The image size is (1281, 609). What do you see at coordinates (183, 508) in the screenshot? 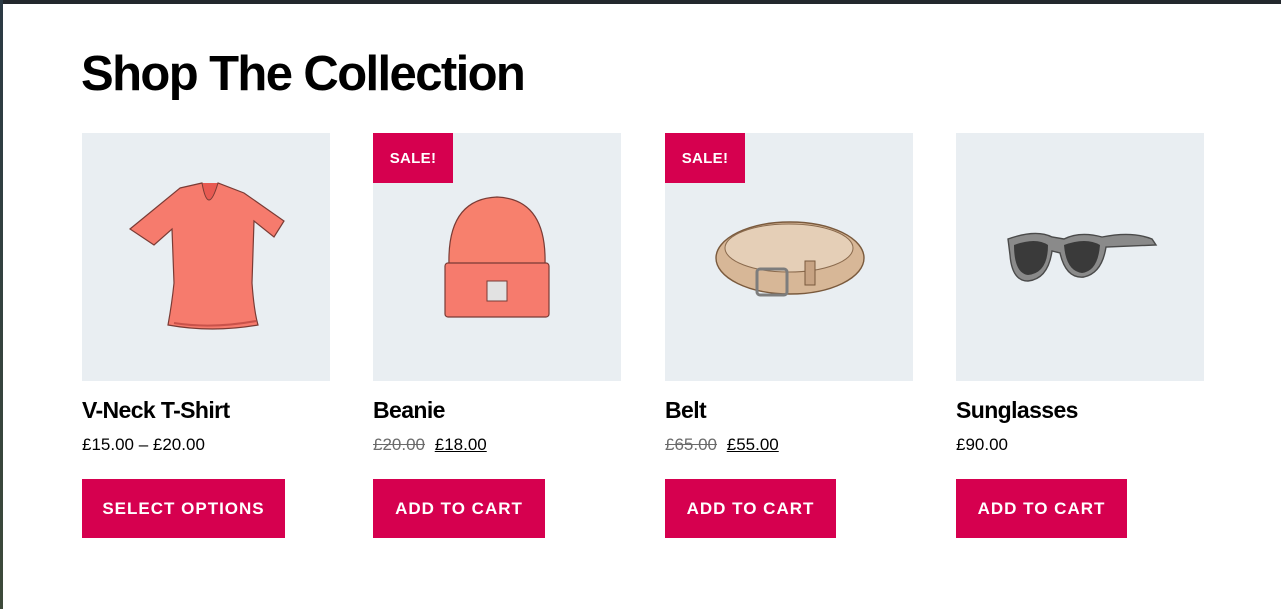
I see `select-options-button: SELECT OPTIONS` at bounding box center [183, 508].